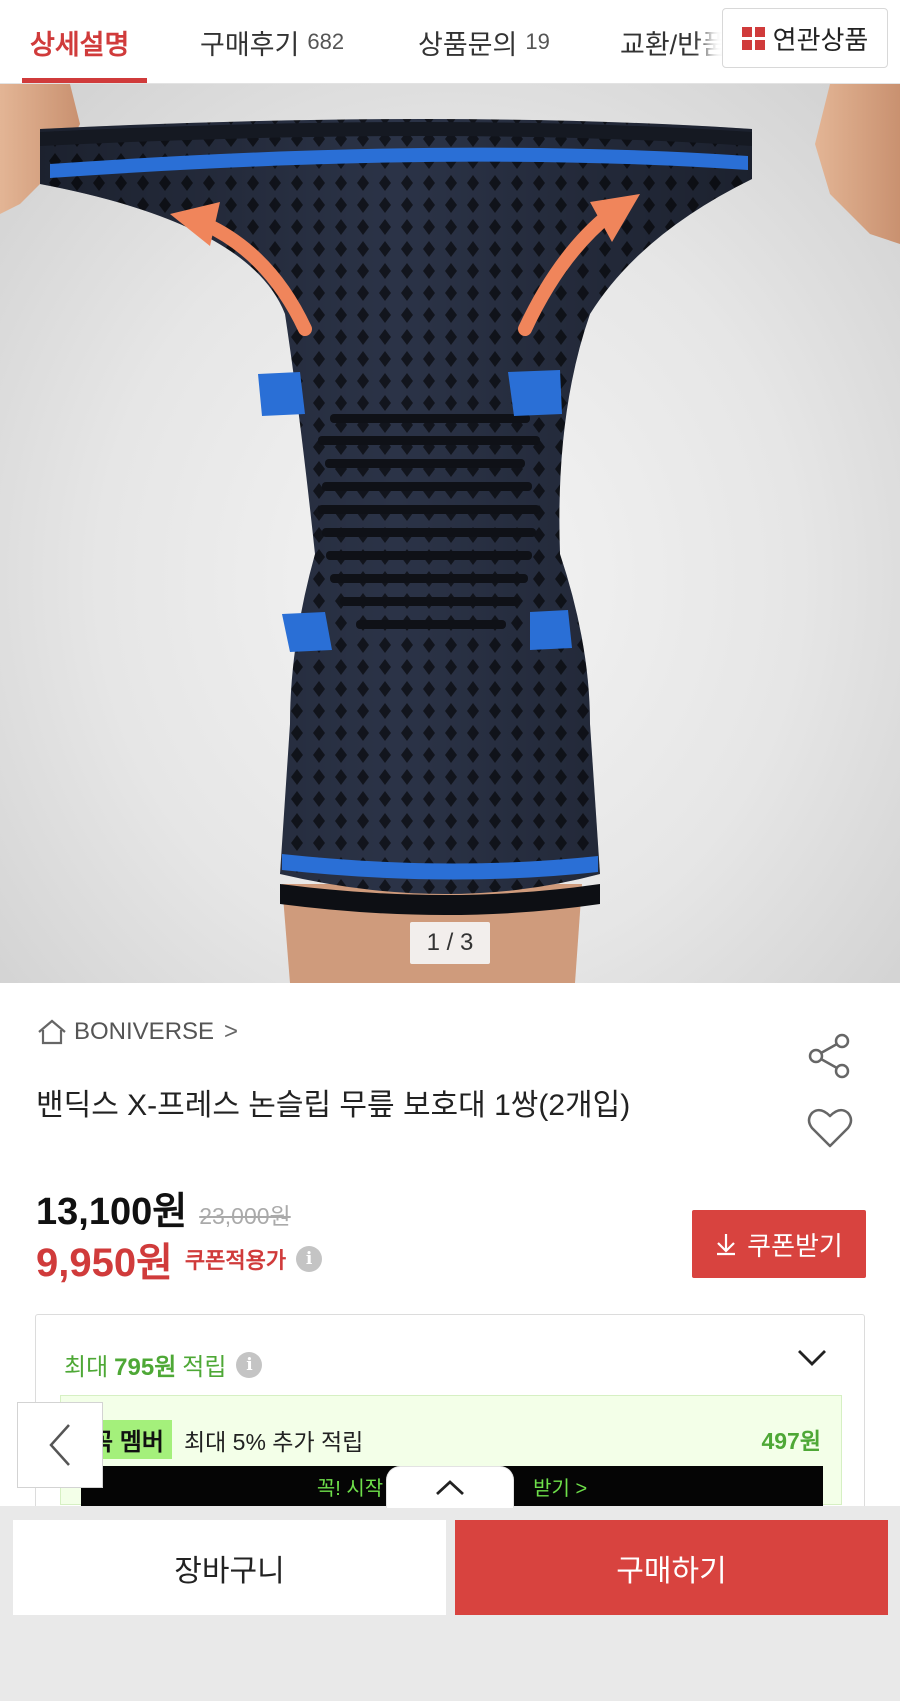 The height and width of the screenshot is (1701, 900). I want to click on tab-bar: 상세설명 구매후기 682 상품문의 19 교환/반품 연관상품, so click(450, 42).